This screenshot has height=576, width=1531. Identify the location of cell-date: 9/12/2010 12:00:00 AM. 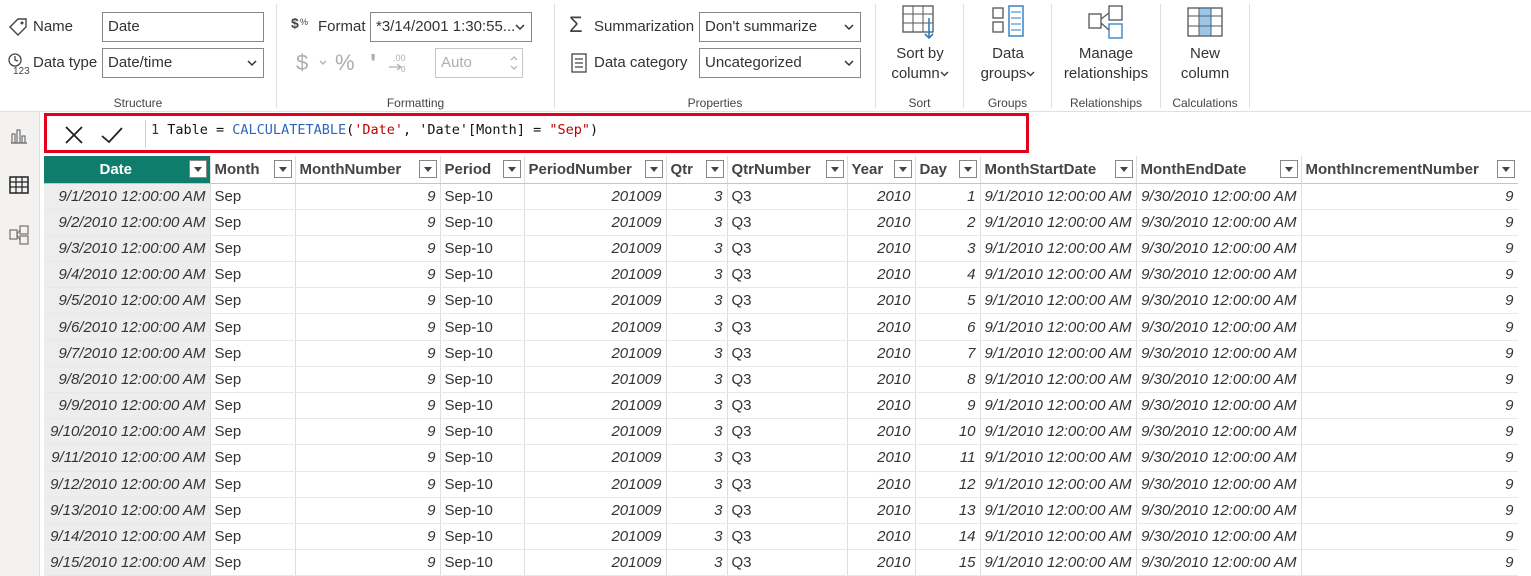
(127, 484).